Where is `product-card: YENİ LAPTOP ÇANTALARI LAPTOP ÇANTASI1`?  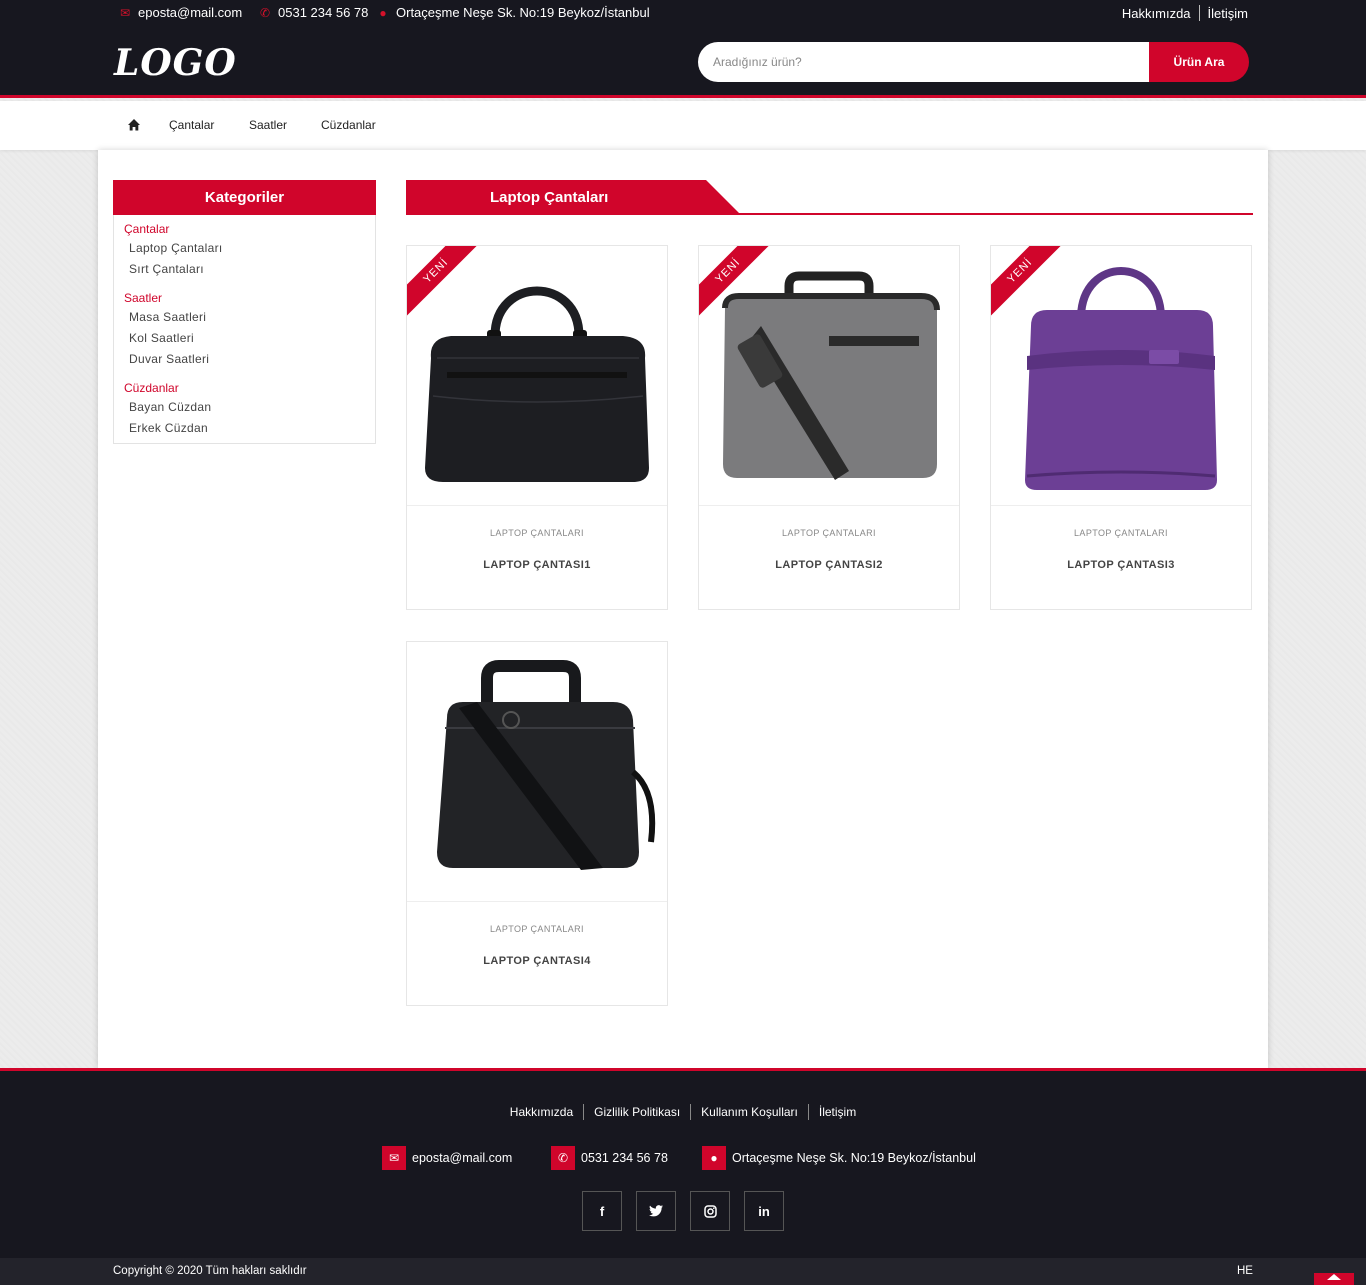
product-card: YENİ LAPTOP ÇANTALARI LAPTOP ÇANTASI1 is located at coordinates (537, 427).